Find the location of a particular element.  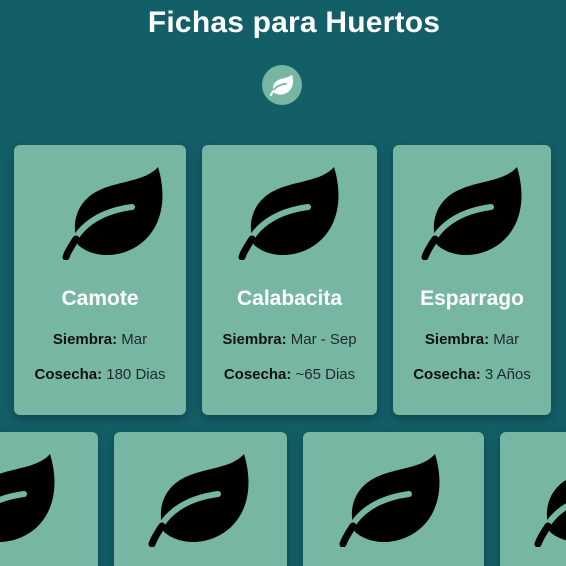

card-cosecha: Cosecha: 3 Años is located at coordinates (472, 374).